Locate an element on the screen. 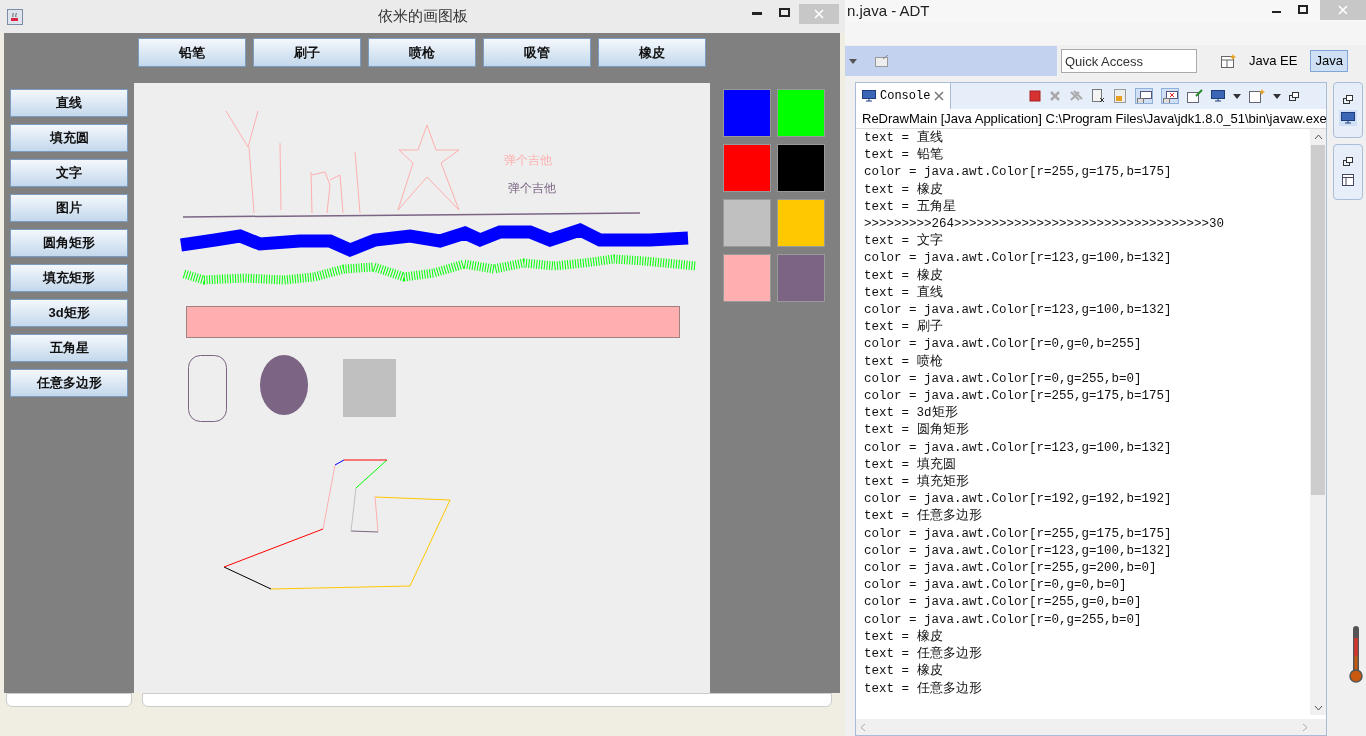 The image size is (1366, 736). console-line: >>>>>>>>>264>>>>>>>>>>>>>>>>>>>>>>>>>>>>>>>>>>30 is located at coordinates (1044, 224).